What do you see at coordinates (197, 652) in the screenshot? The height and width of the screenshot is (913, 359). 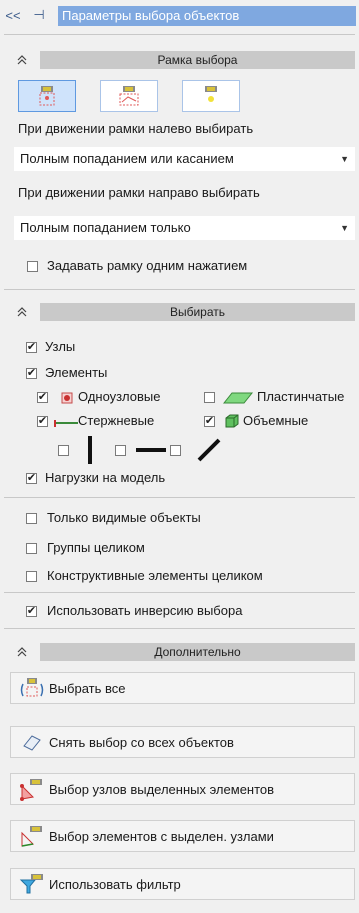 I see `section-title: Дополнительно` at bounding box center [197, 652].